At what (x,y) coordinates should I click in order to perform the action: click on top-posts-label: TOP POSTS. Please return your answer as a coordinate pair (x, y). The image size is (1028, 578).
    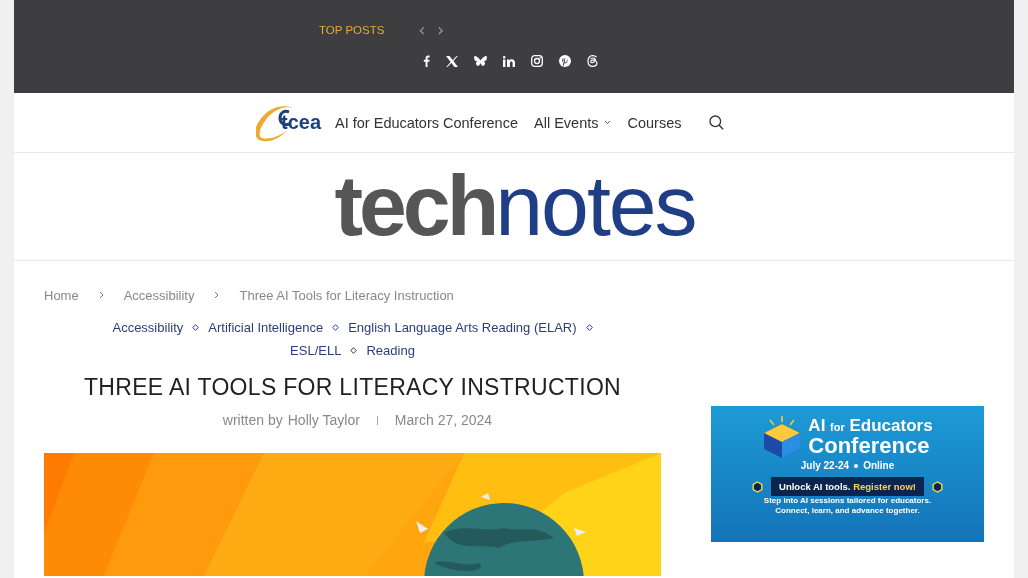
    Looking at the image, I should click on (352, 30).